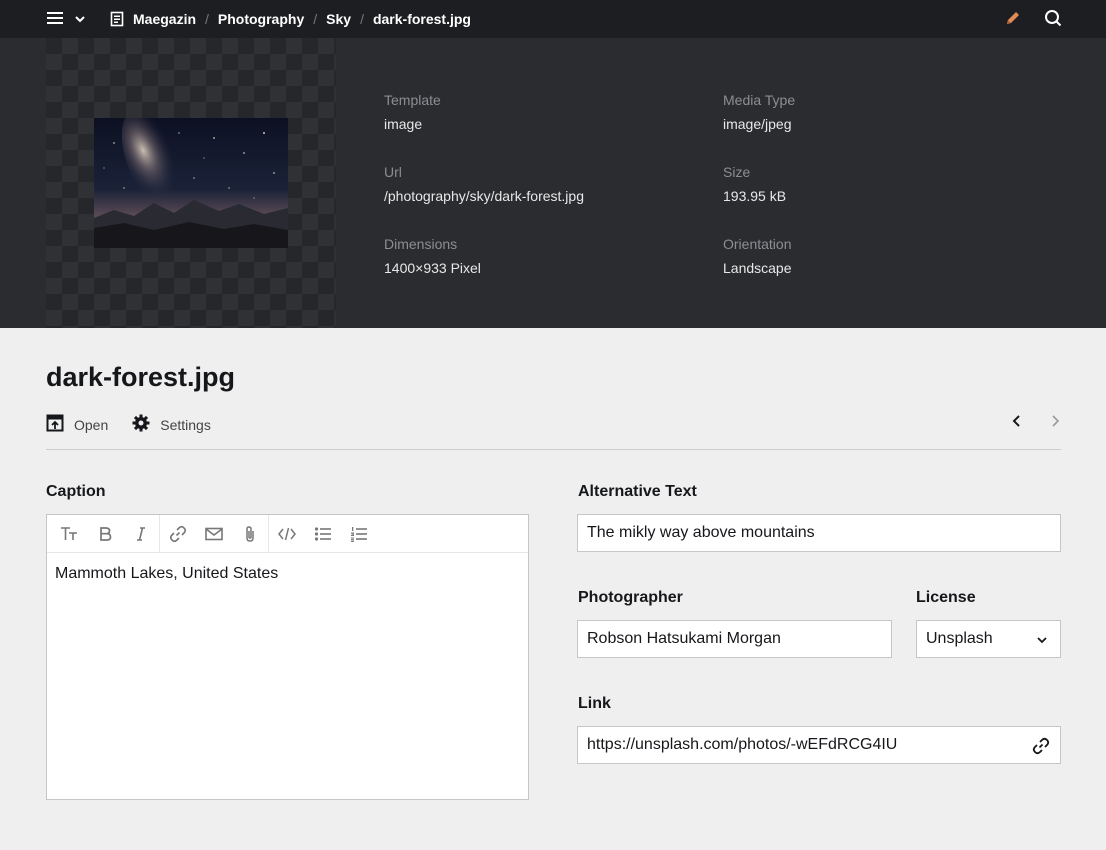  Describe the element at coordinates (630, 597) in the screenshot. I see `photographer-label: Photographer` at that location.